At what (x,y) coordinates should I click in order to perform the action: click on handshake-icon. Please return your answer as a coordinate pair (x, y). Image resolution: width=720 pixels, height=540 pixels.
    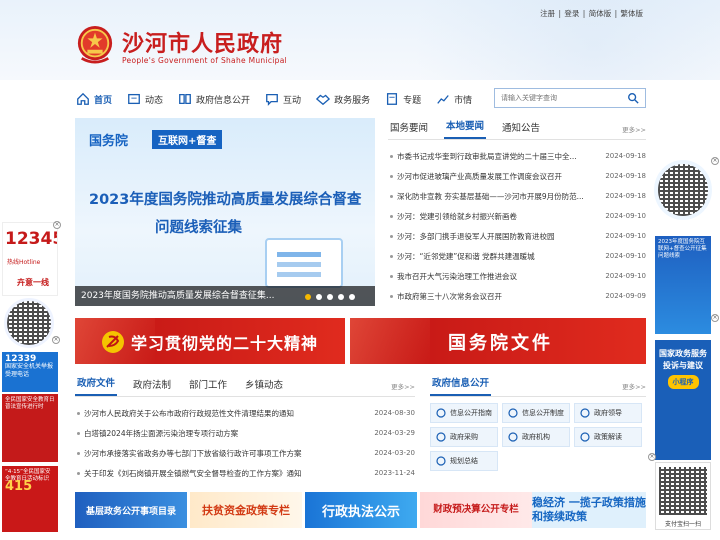
    Looking at the image, I should click on (323, 100).